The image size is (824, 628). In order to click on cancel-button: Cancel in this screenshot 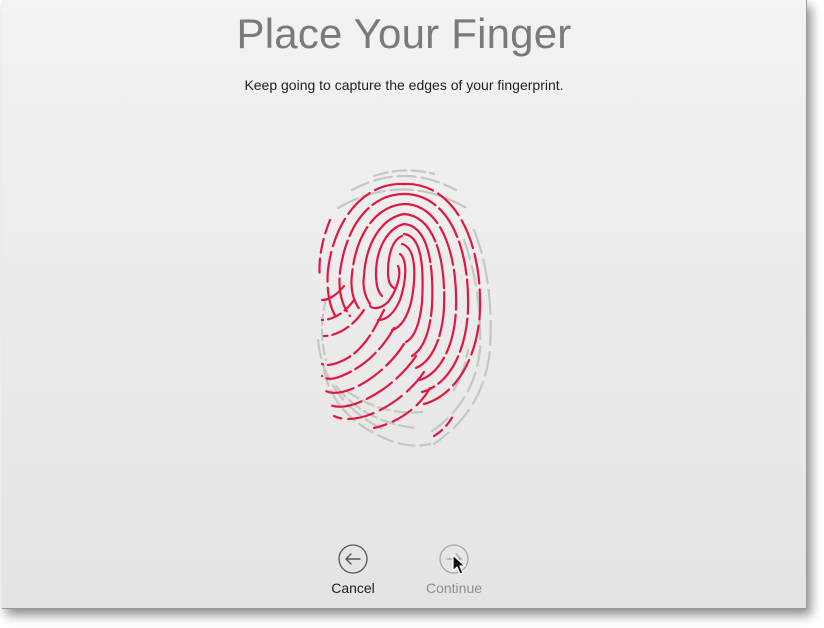, I will do `click(353, 574)`.